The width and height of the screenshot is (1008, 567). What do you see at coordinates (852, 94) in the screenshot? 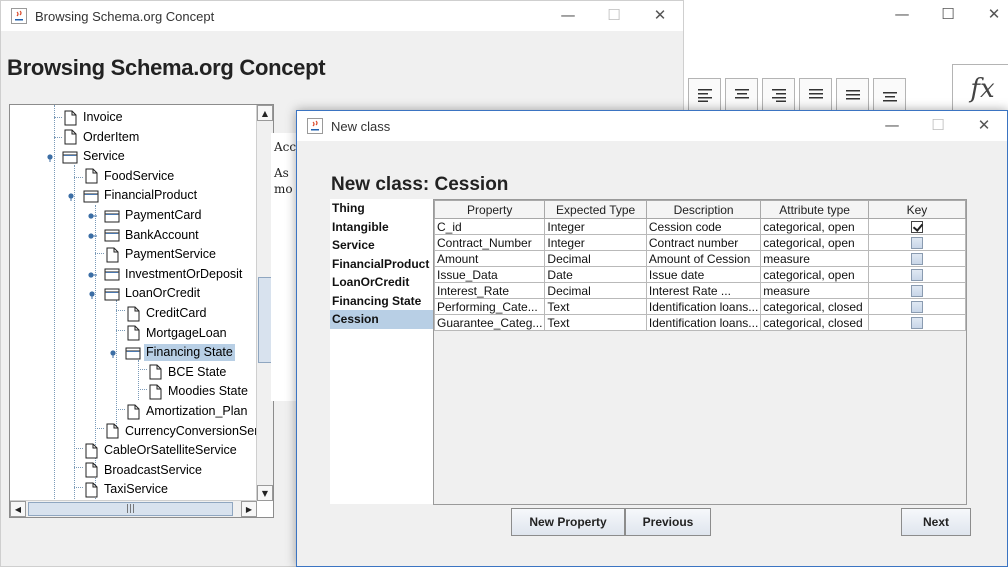
I see `align-top-button` at bounding box center [852, 94].